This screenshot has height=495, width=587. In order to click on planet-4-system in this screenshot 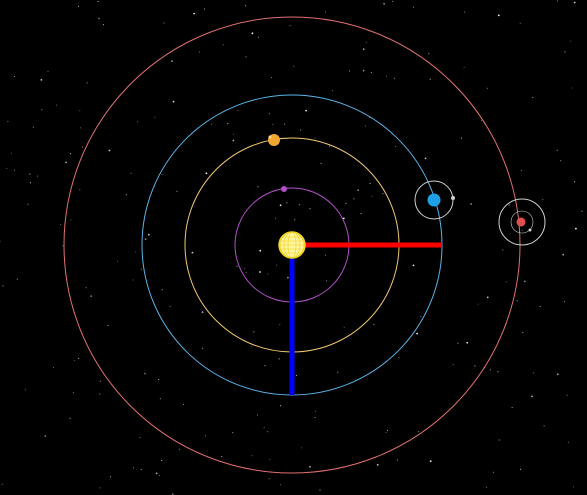, I will do `click(522, 222)`.